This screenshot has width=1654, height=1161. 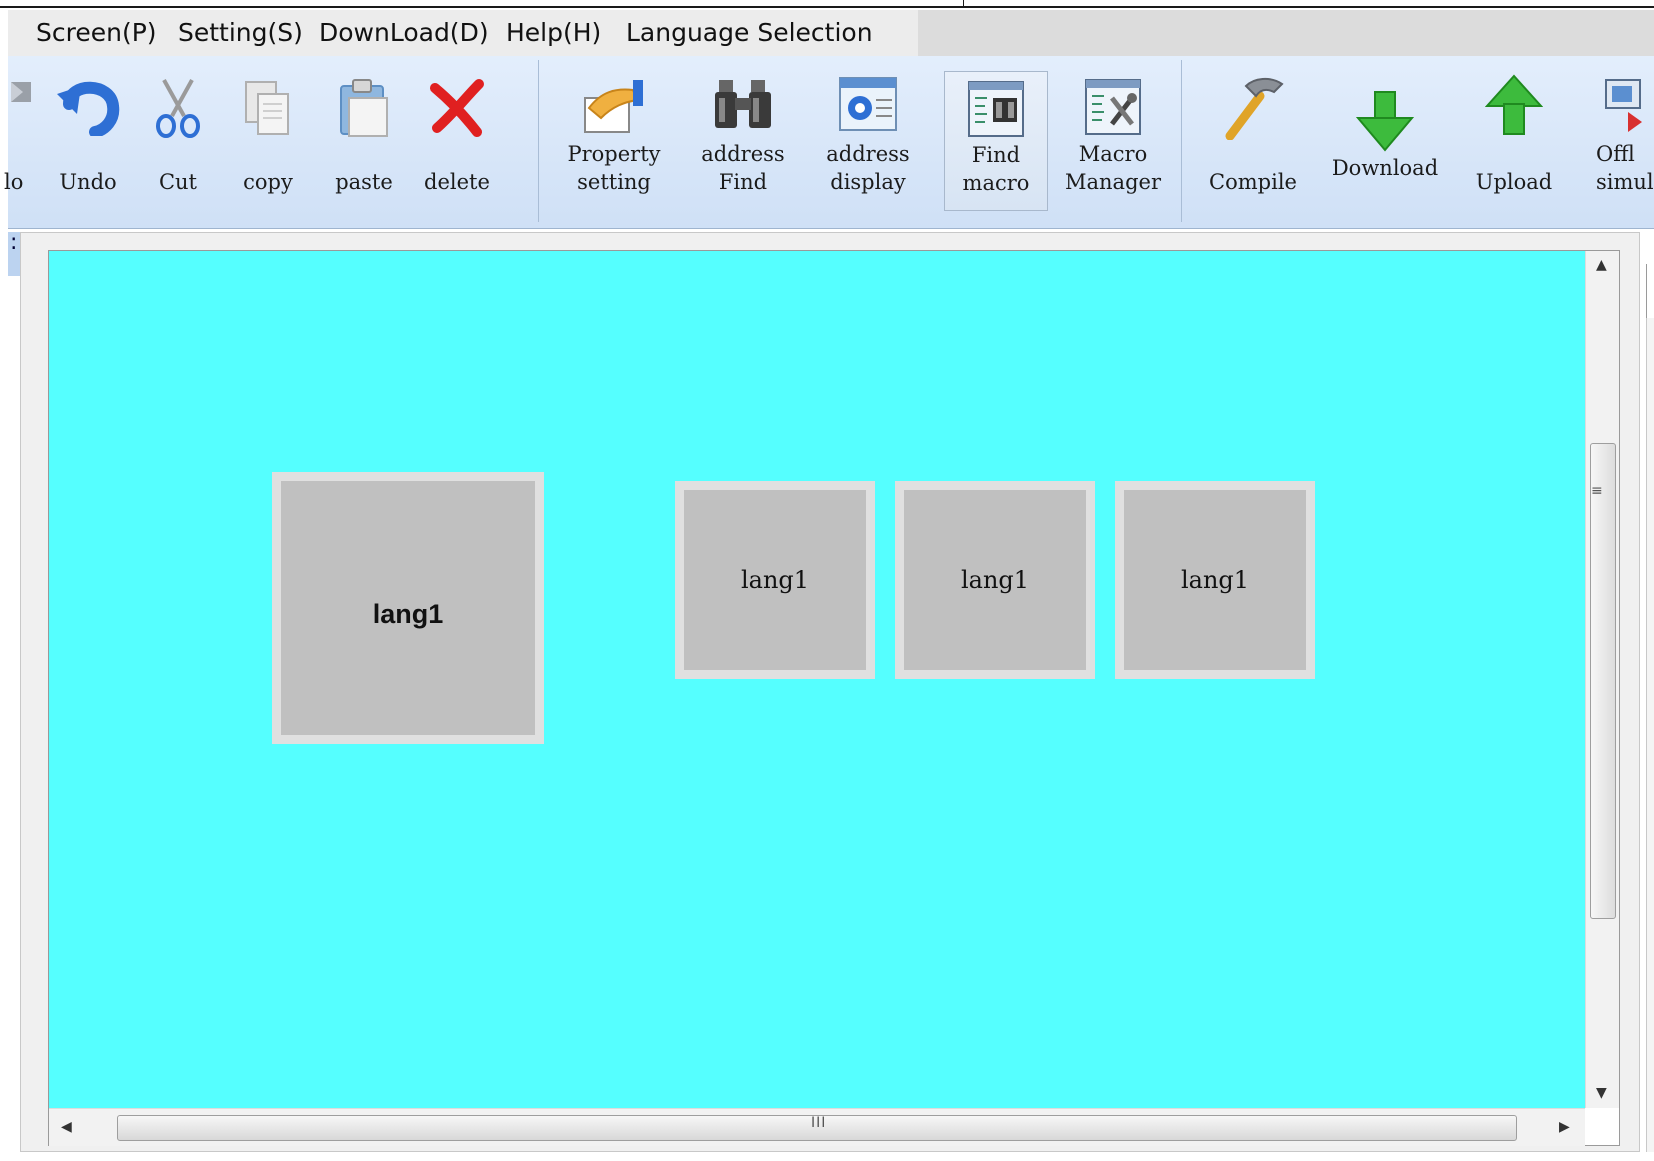 I want to click on lang-box-3: lang1, so click(x=1215, y=580).